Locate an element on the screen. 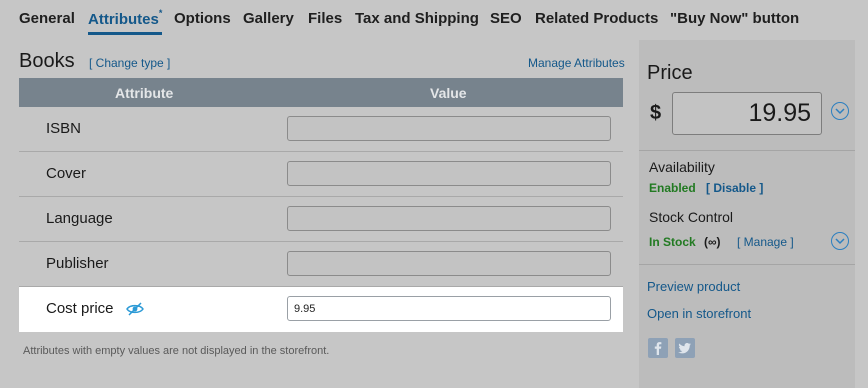 Image resolution: width=868 pixels, height=388 pixels. stock-quantity: (∞) is located at coordinates (712, 242).